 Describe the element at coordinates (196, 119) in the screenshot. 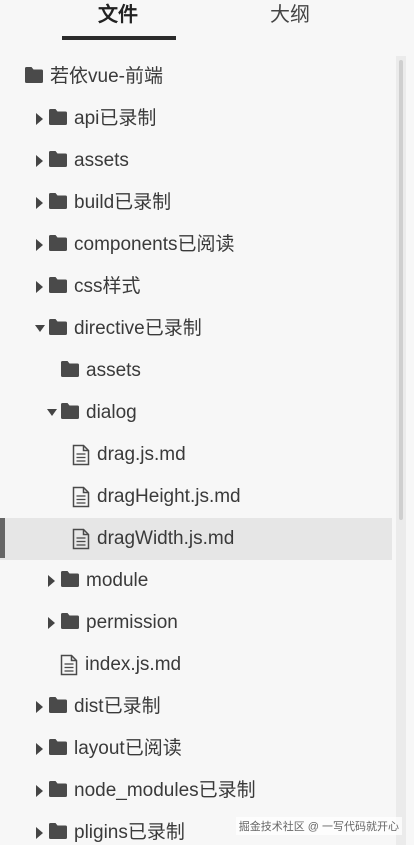

I see `tree-folder-row: api已录制` at that location.